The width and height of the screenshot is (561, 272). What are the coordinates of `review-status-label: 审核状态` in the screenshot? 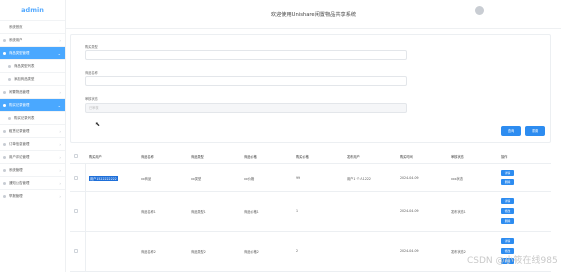 It's located at (91, 99).